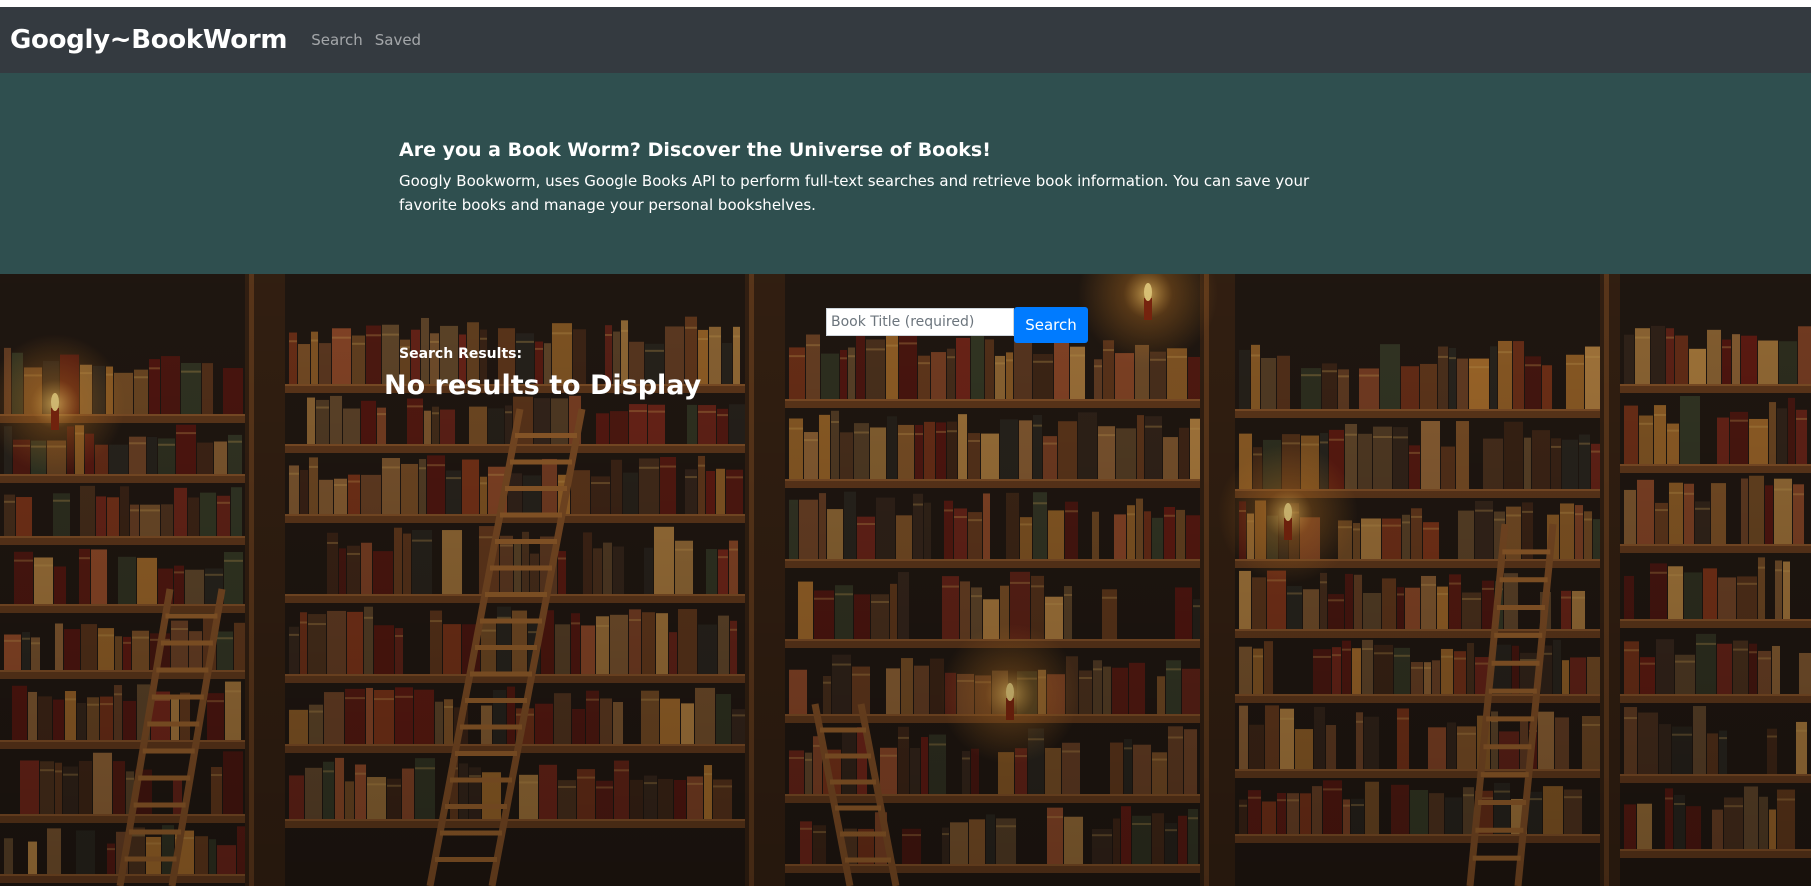  Describe the element at coordinates (148, 40) in the screenshot. I see `brand-logo: Googly~BookWorm` at that location.